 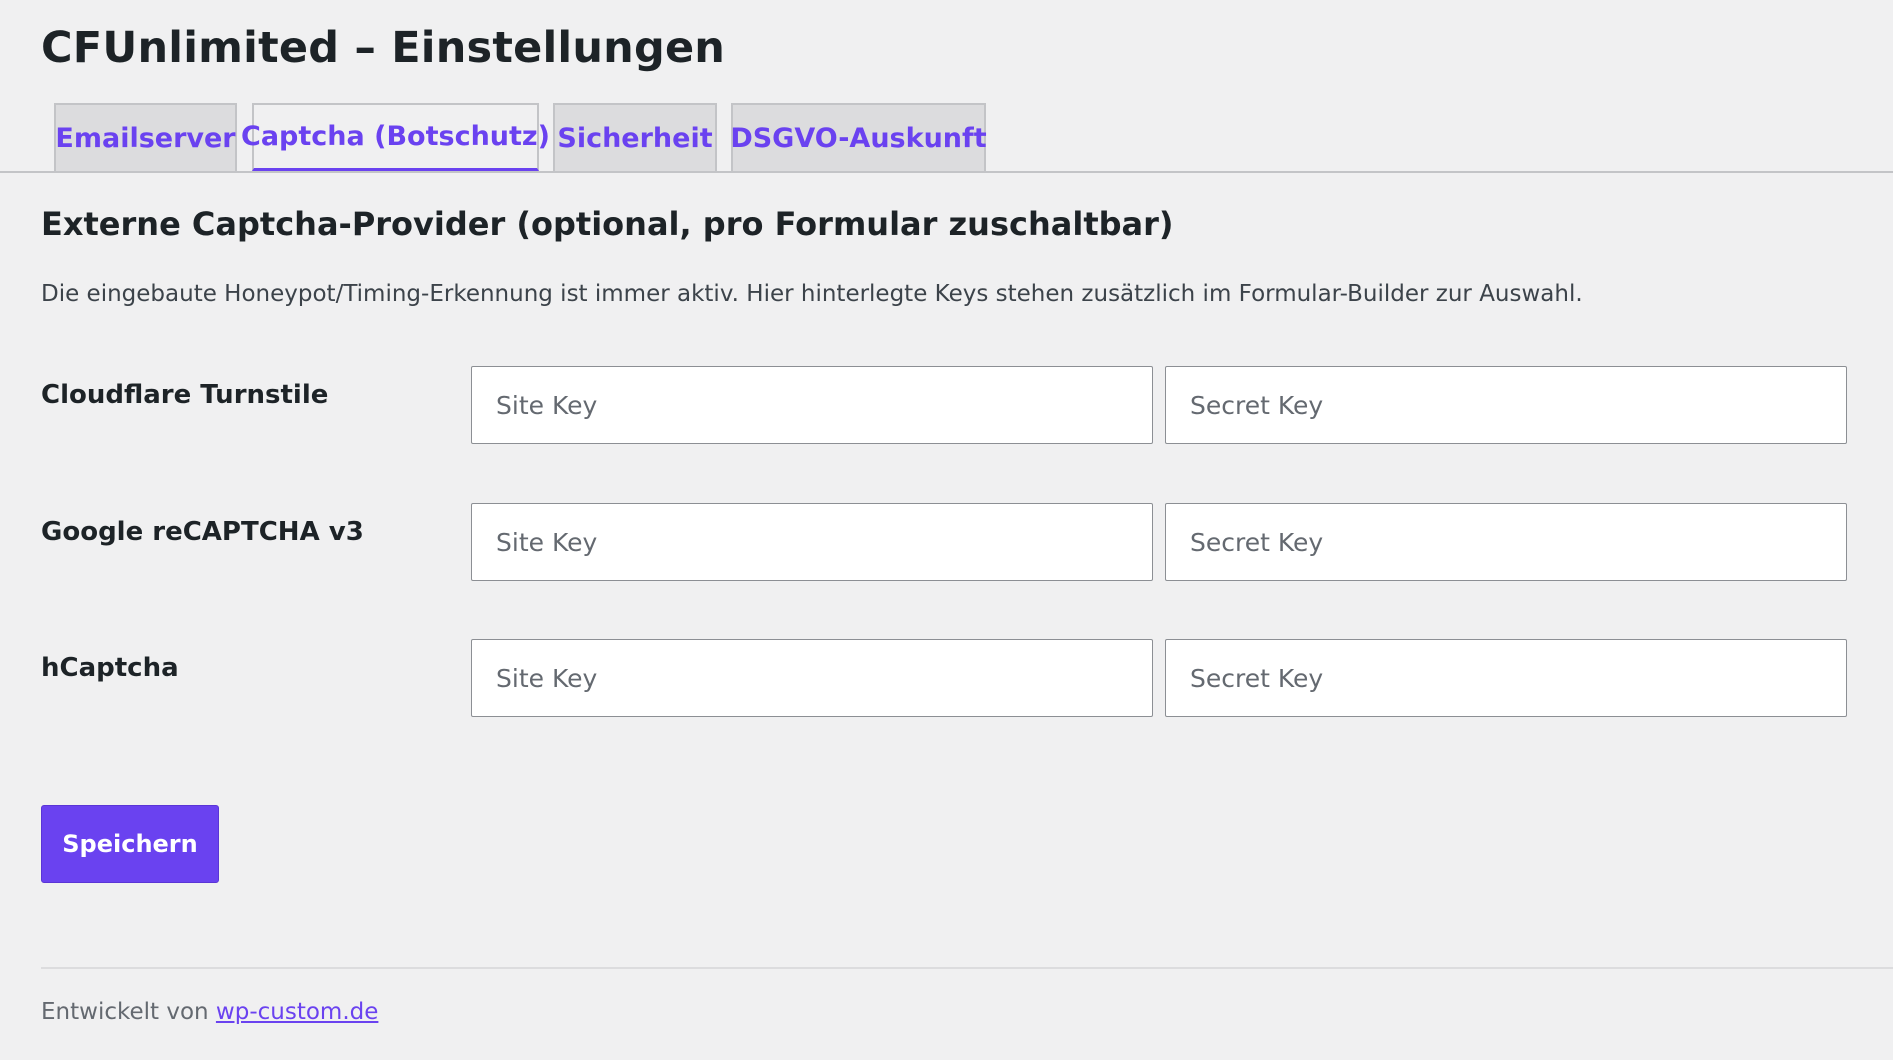 I want to click on hcaptcha-secret-key-input, so click(x=1506, y=678).